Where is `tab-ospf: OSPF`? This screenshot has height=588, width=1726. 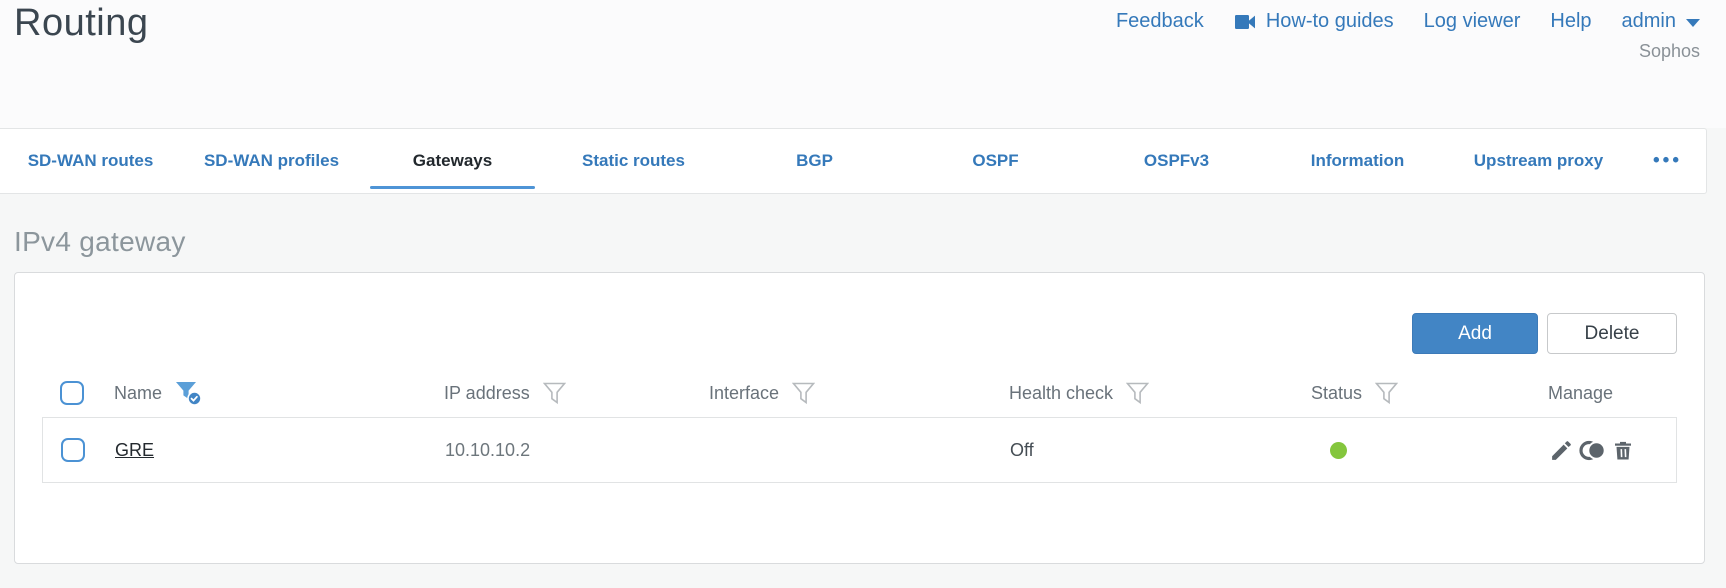 tab-ospf: OSPF is located at coordinates (995, 161).